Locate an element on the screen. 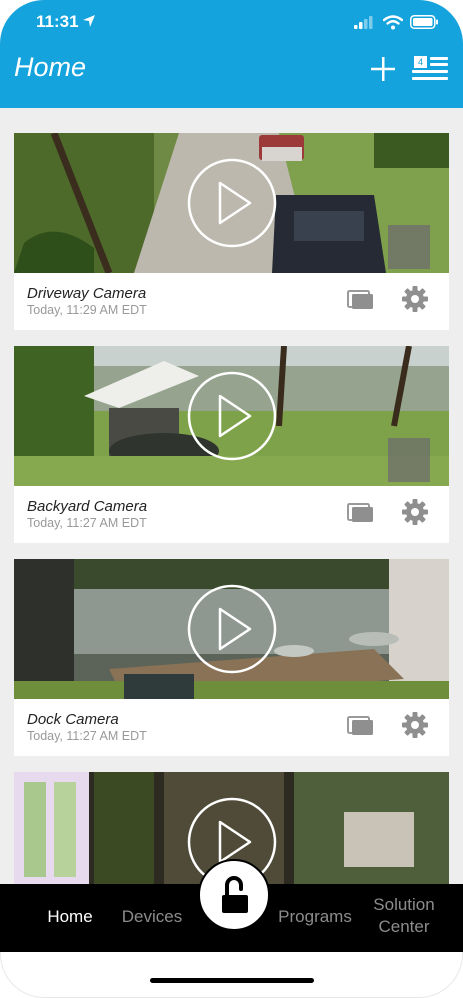  camera-timestamp: Today, 11:29 AM EDT is located at coordinates (87, 310).